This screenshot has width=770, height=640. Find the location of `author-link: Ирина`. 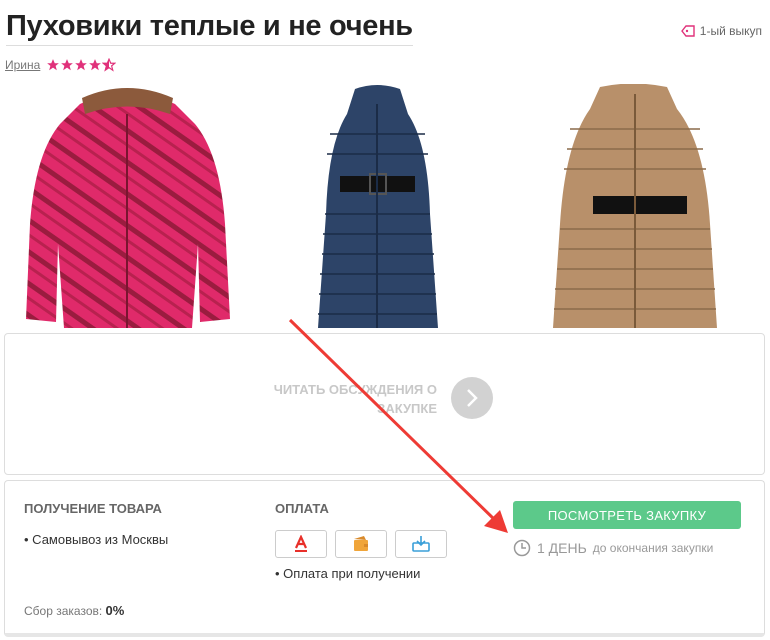

author-link: Ирина is located at coordinates (22, 65).